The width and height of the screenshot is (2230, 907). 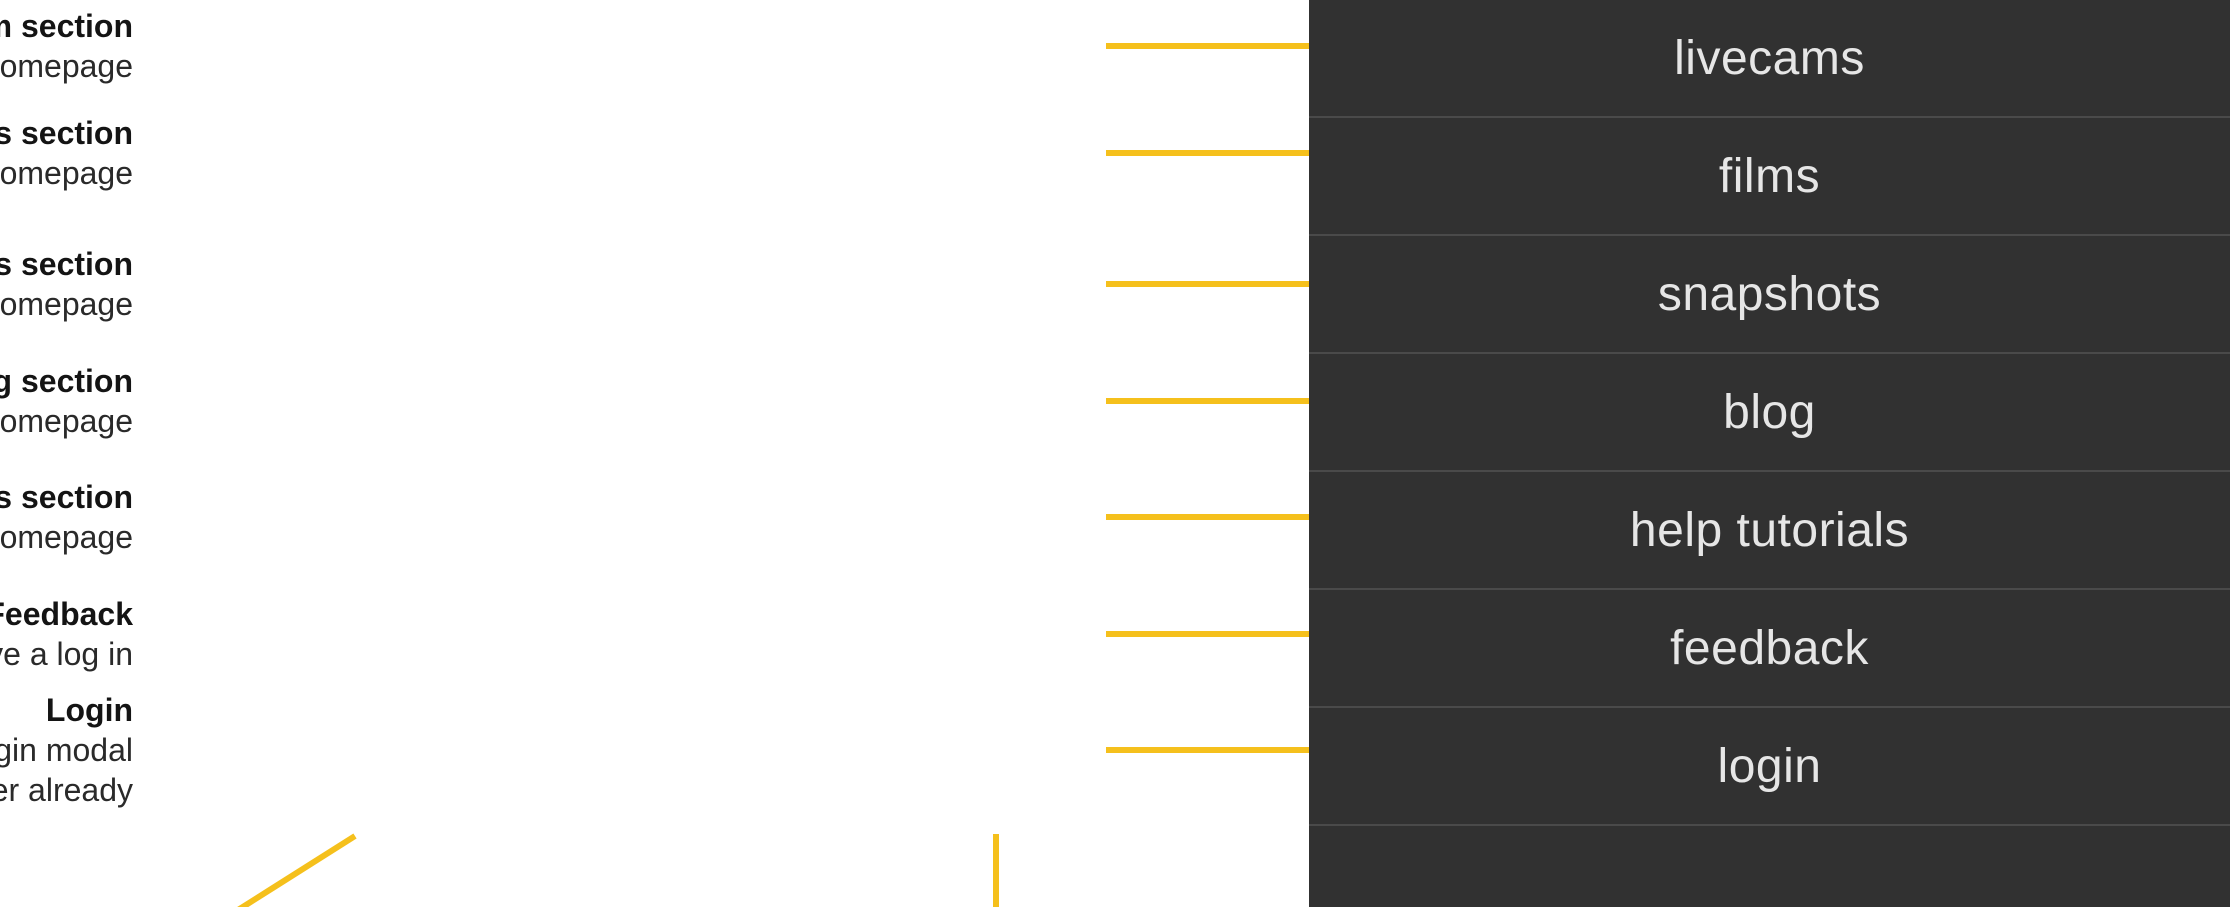 I want to click on note-title: Login, so click(x=89, y=710).